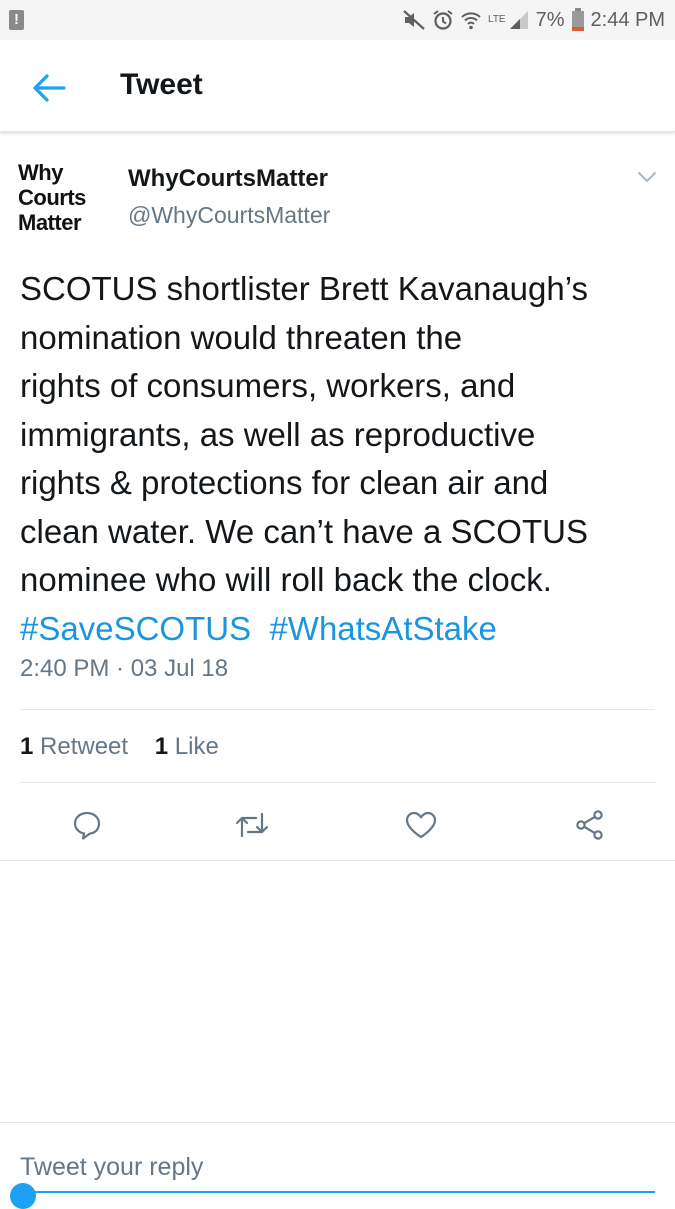 The width and height of the screenshot is (675, 1209). I want to click on share-icon, so click(589, 825).